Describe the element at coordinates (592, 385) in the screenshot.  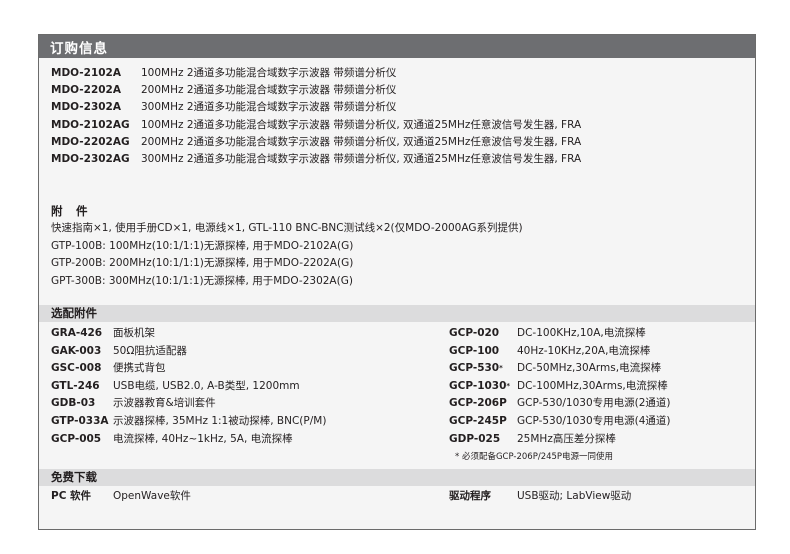
I see `optional-item-desc: DC-100MHz,30Arms,电流探棒` at that location.